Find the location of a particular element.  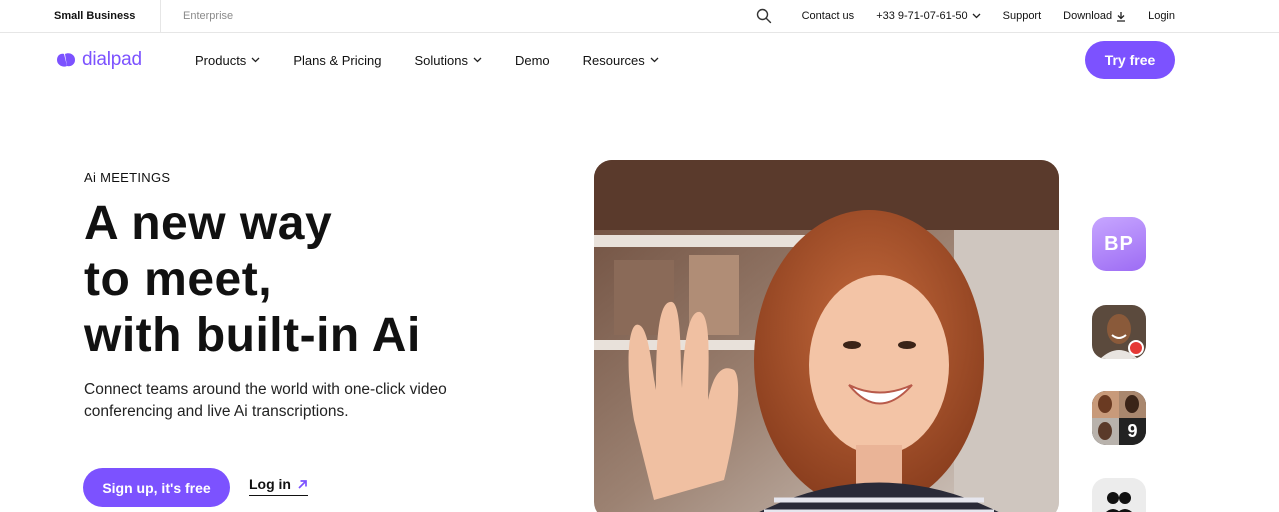

hero-eyebrow: Ai MEETINGS is located at coordinates (127, 177).